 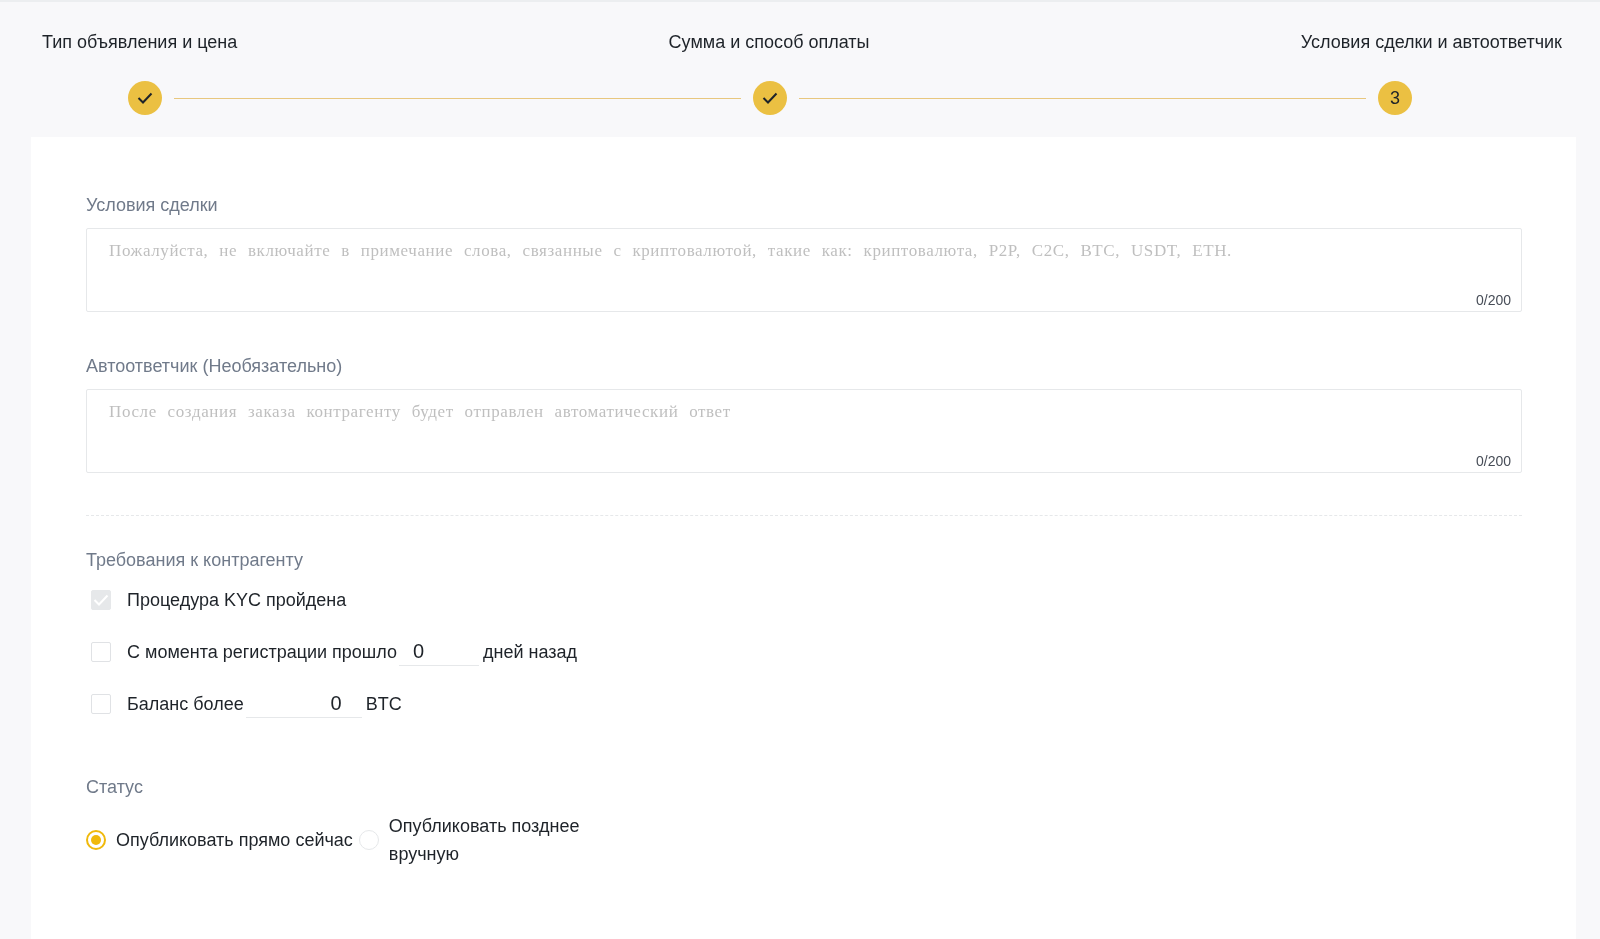 I want to click on step-label: Сумма и способ оплаты, so click(x=769, y=42).